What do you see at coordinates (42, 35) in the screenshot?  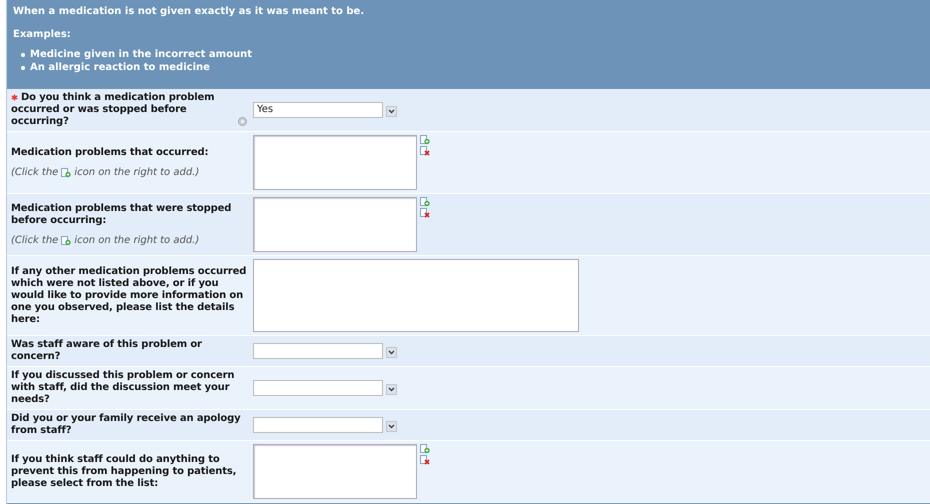 I see `examples-label: Examples:` at bounding box center [42, 35].